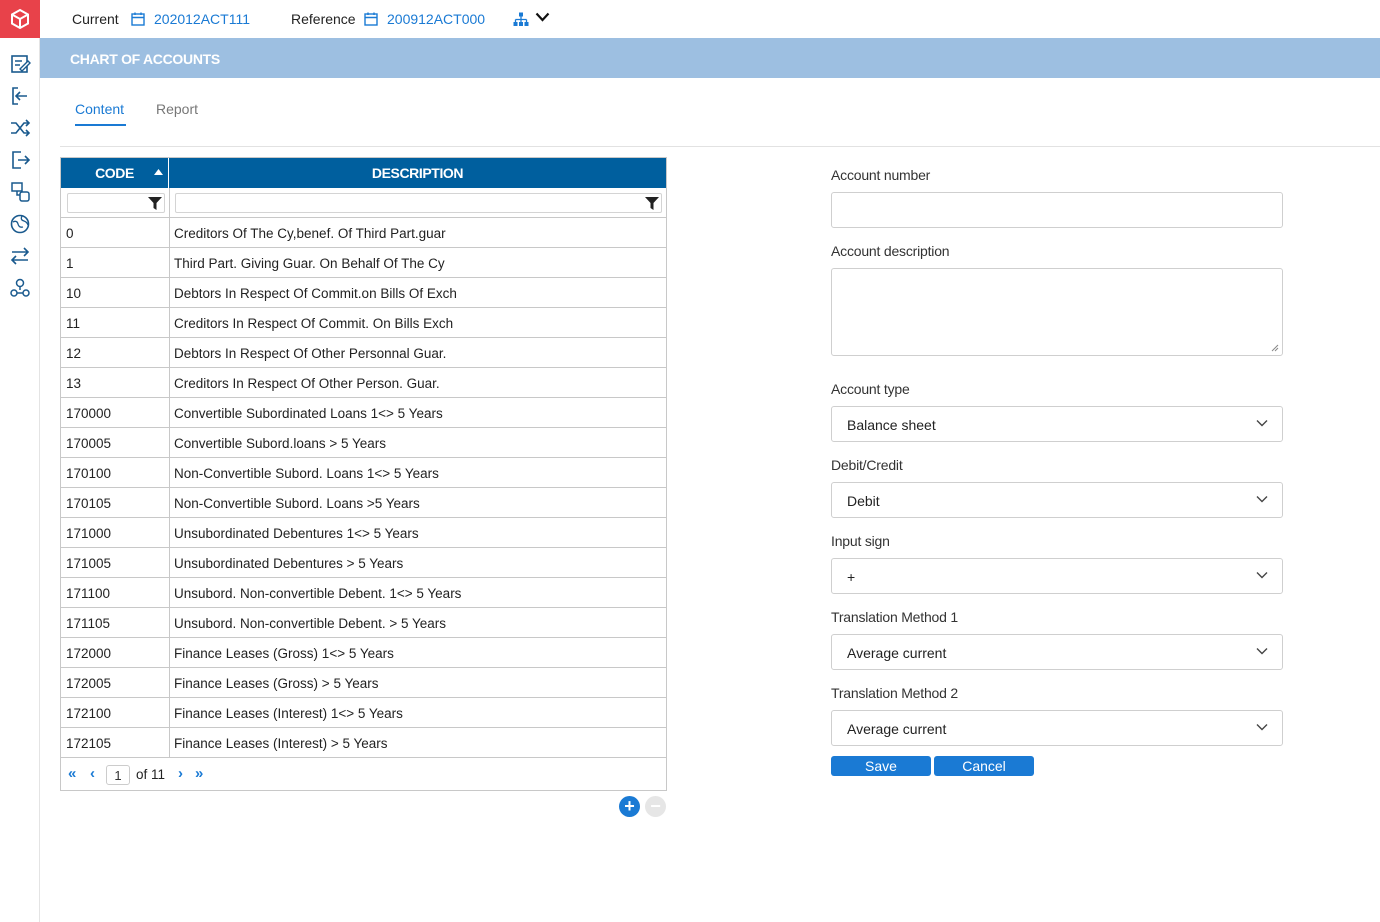 The height and width of the screenshot is (922, 1380). Describe the element at coordinates (417, 173) in the screenshot. I see `column-header-description: DESCRIPTION` at that location.